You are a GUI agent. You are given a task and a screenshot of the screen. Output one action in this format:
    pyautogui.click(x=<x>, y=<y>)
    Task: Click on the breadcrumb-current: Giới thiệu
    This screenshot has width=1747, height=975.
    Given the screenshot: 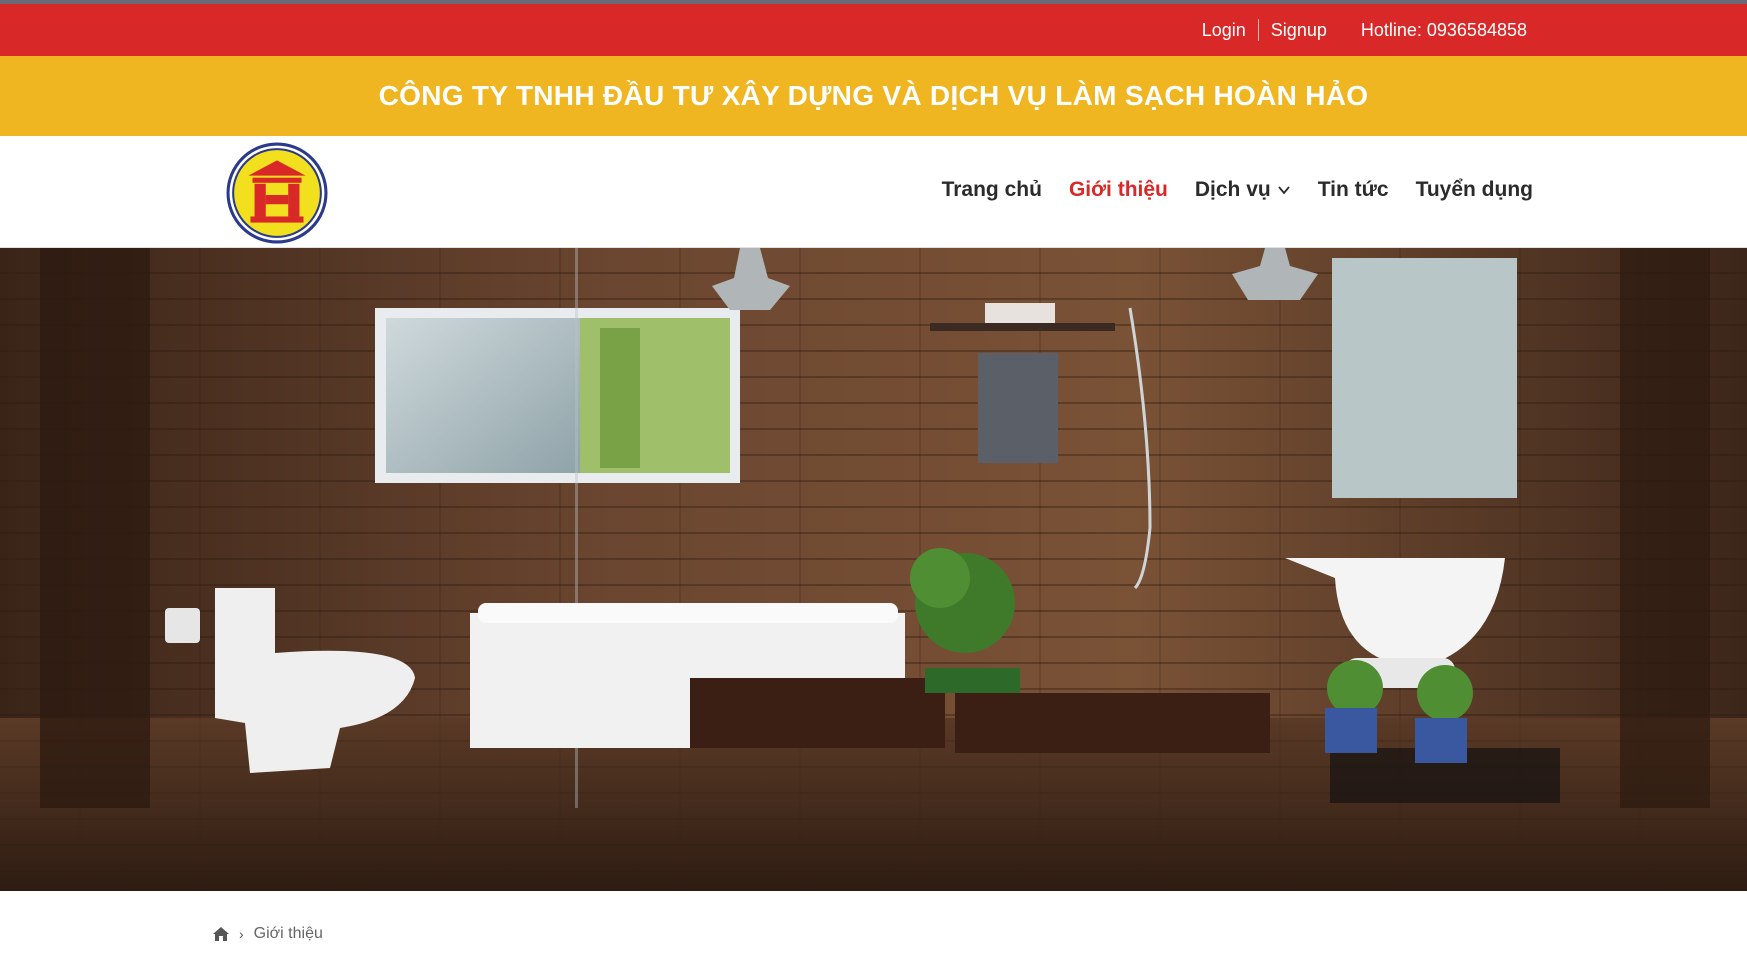 What is the action you would take?
    pyautogui.click(x=288, y=933)
    